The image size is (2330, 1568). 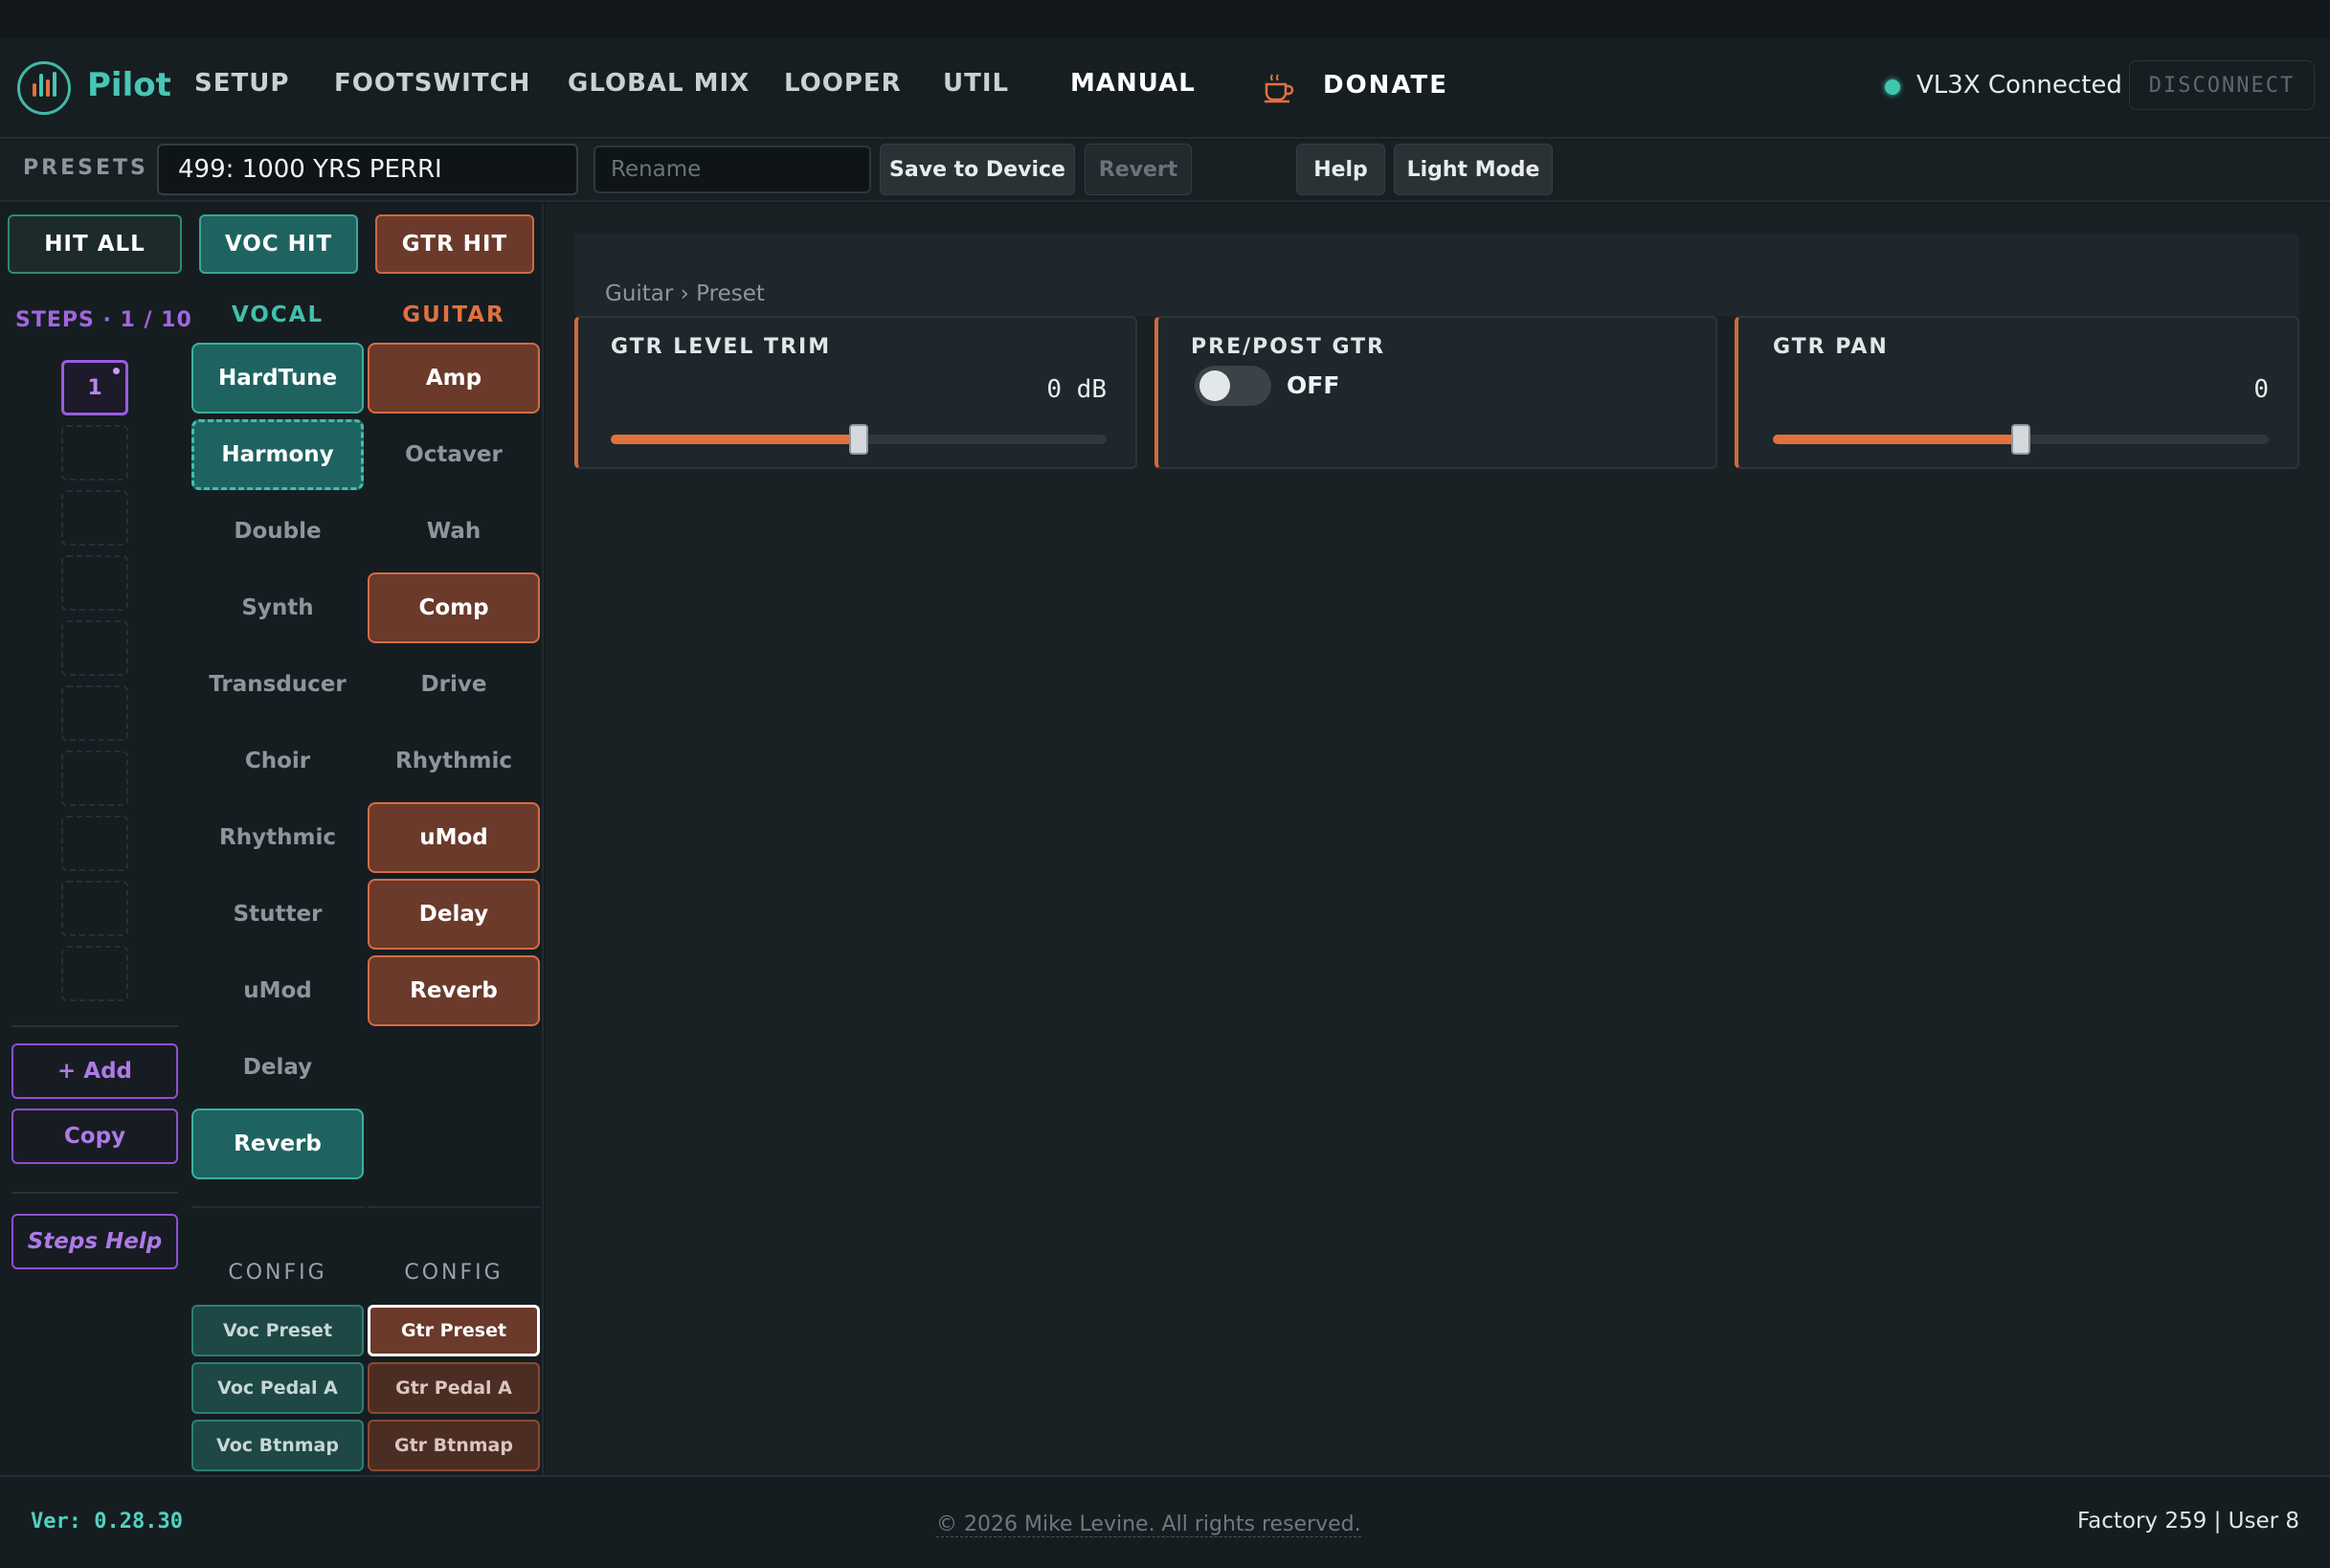 What do you see at coordinates (117, 371) in the screenshot?
I see `step-indicator-icon` at bounding box center [117, 371].